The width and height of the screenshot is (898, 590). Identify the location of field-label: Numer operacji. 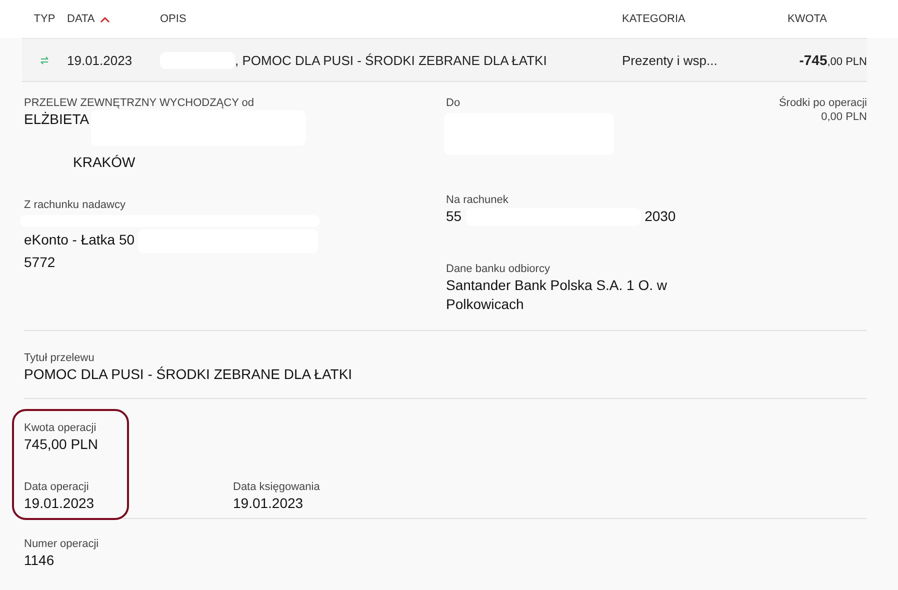
(62, 544).